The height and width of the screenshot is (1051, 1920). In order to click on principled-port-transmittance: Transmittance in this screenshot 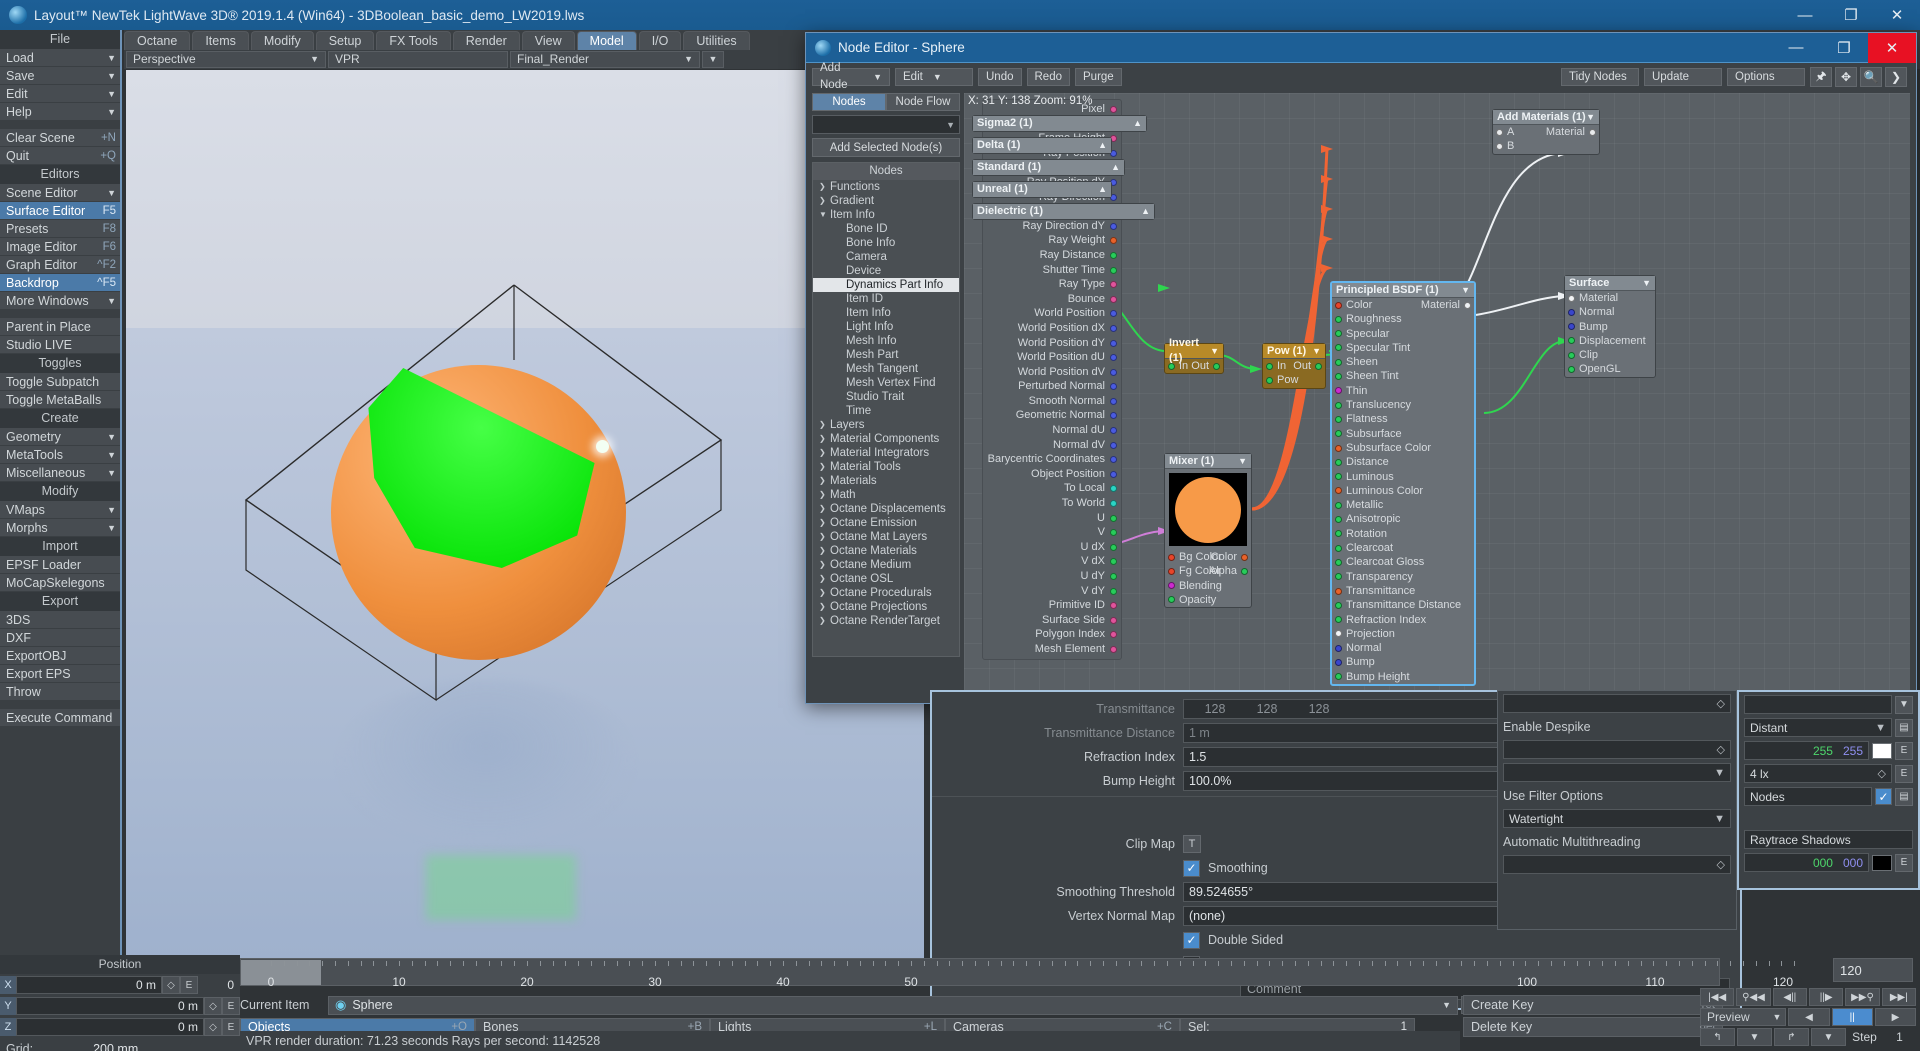, I will do `click(1403, 591)`.